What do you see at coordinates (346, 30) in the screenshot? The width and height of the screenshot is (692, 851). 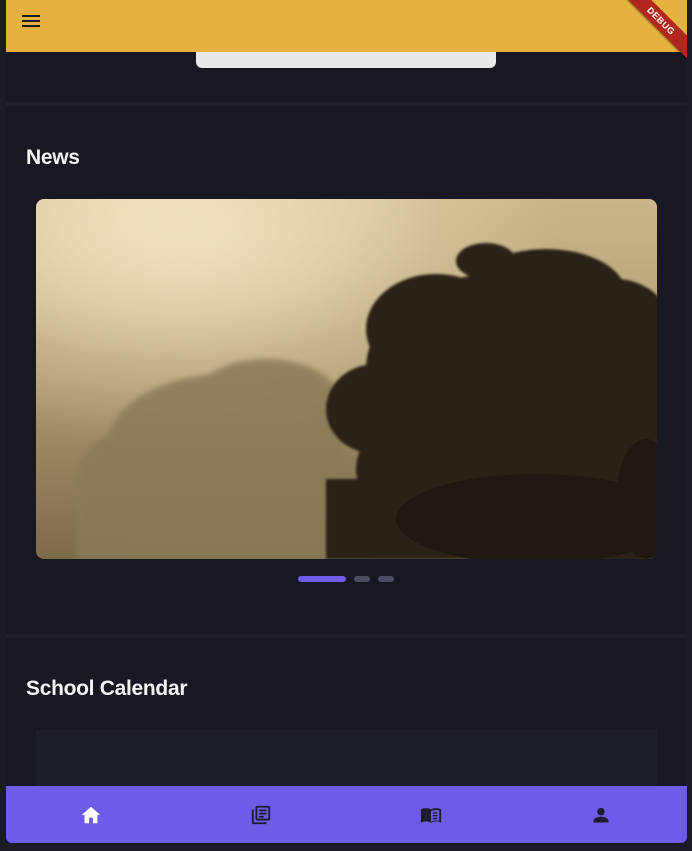 I see `app-bar: DEBUG` at bounding box center [346, 30].